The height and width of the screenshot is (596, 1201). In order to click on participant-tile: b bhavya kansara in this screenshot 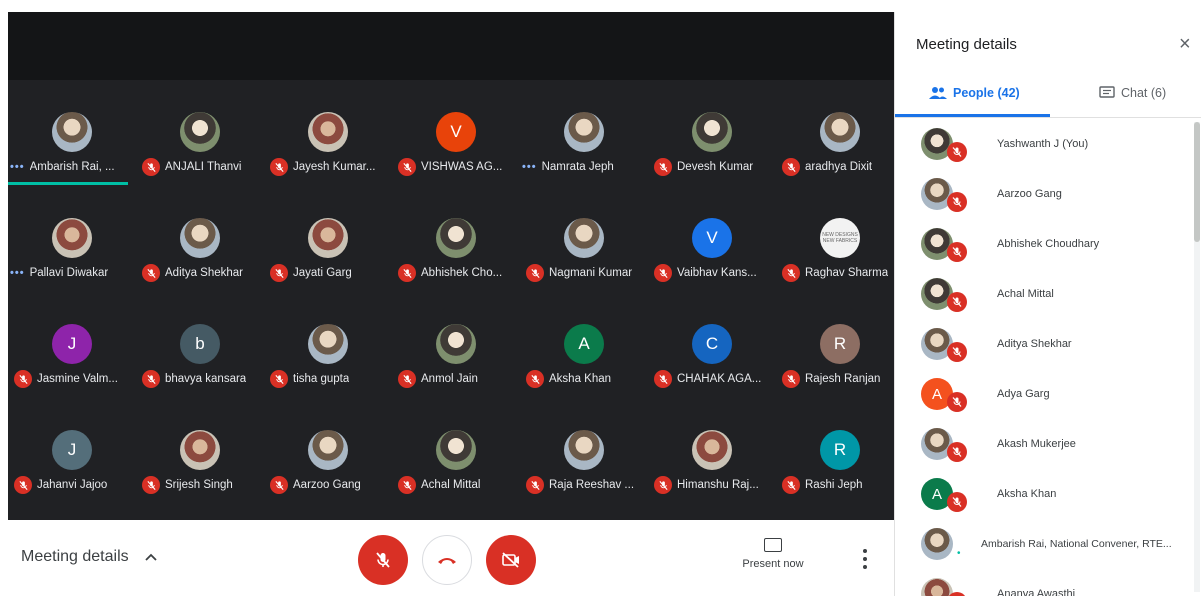, I will do `click(200, 342)`.